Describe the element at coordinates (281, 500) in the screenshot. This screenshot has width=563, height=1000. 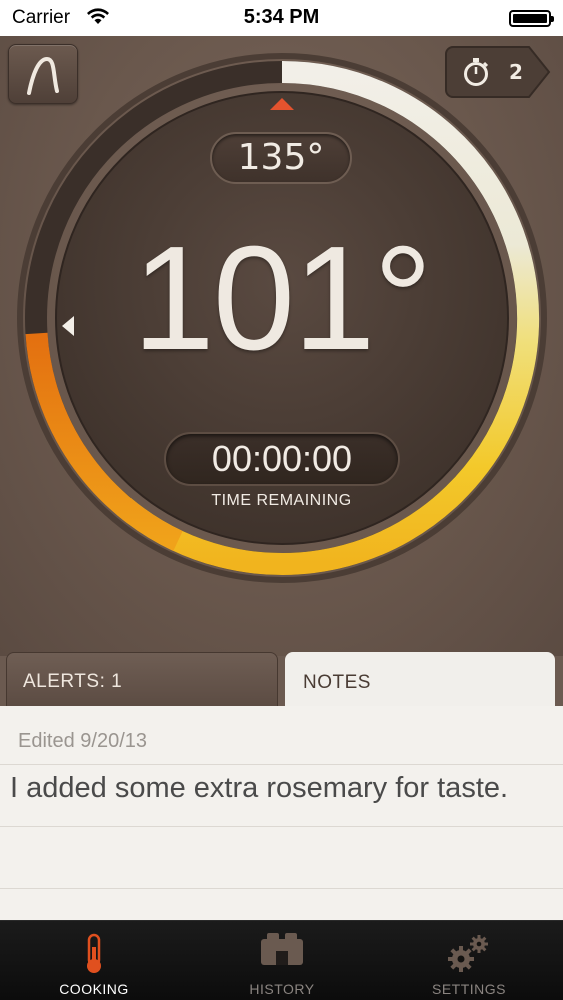
I see `time-remaining-label: TIME REMAINING` at that location.